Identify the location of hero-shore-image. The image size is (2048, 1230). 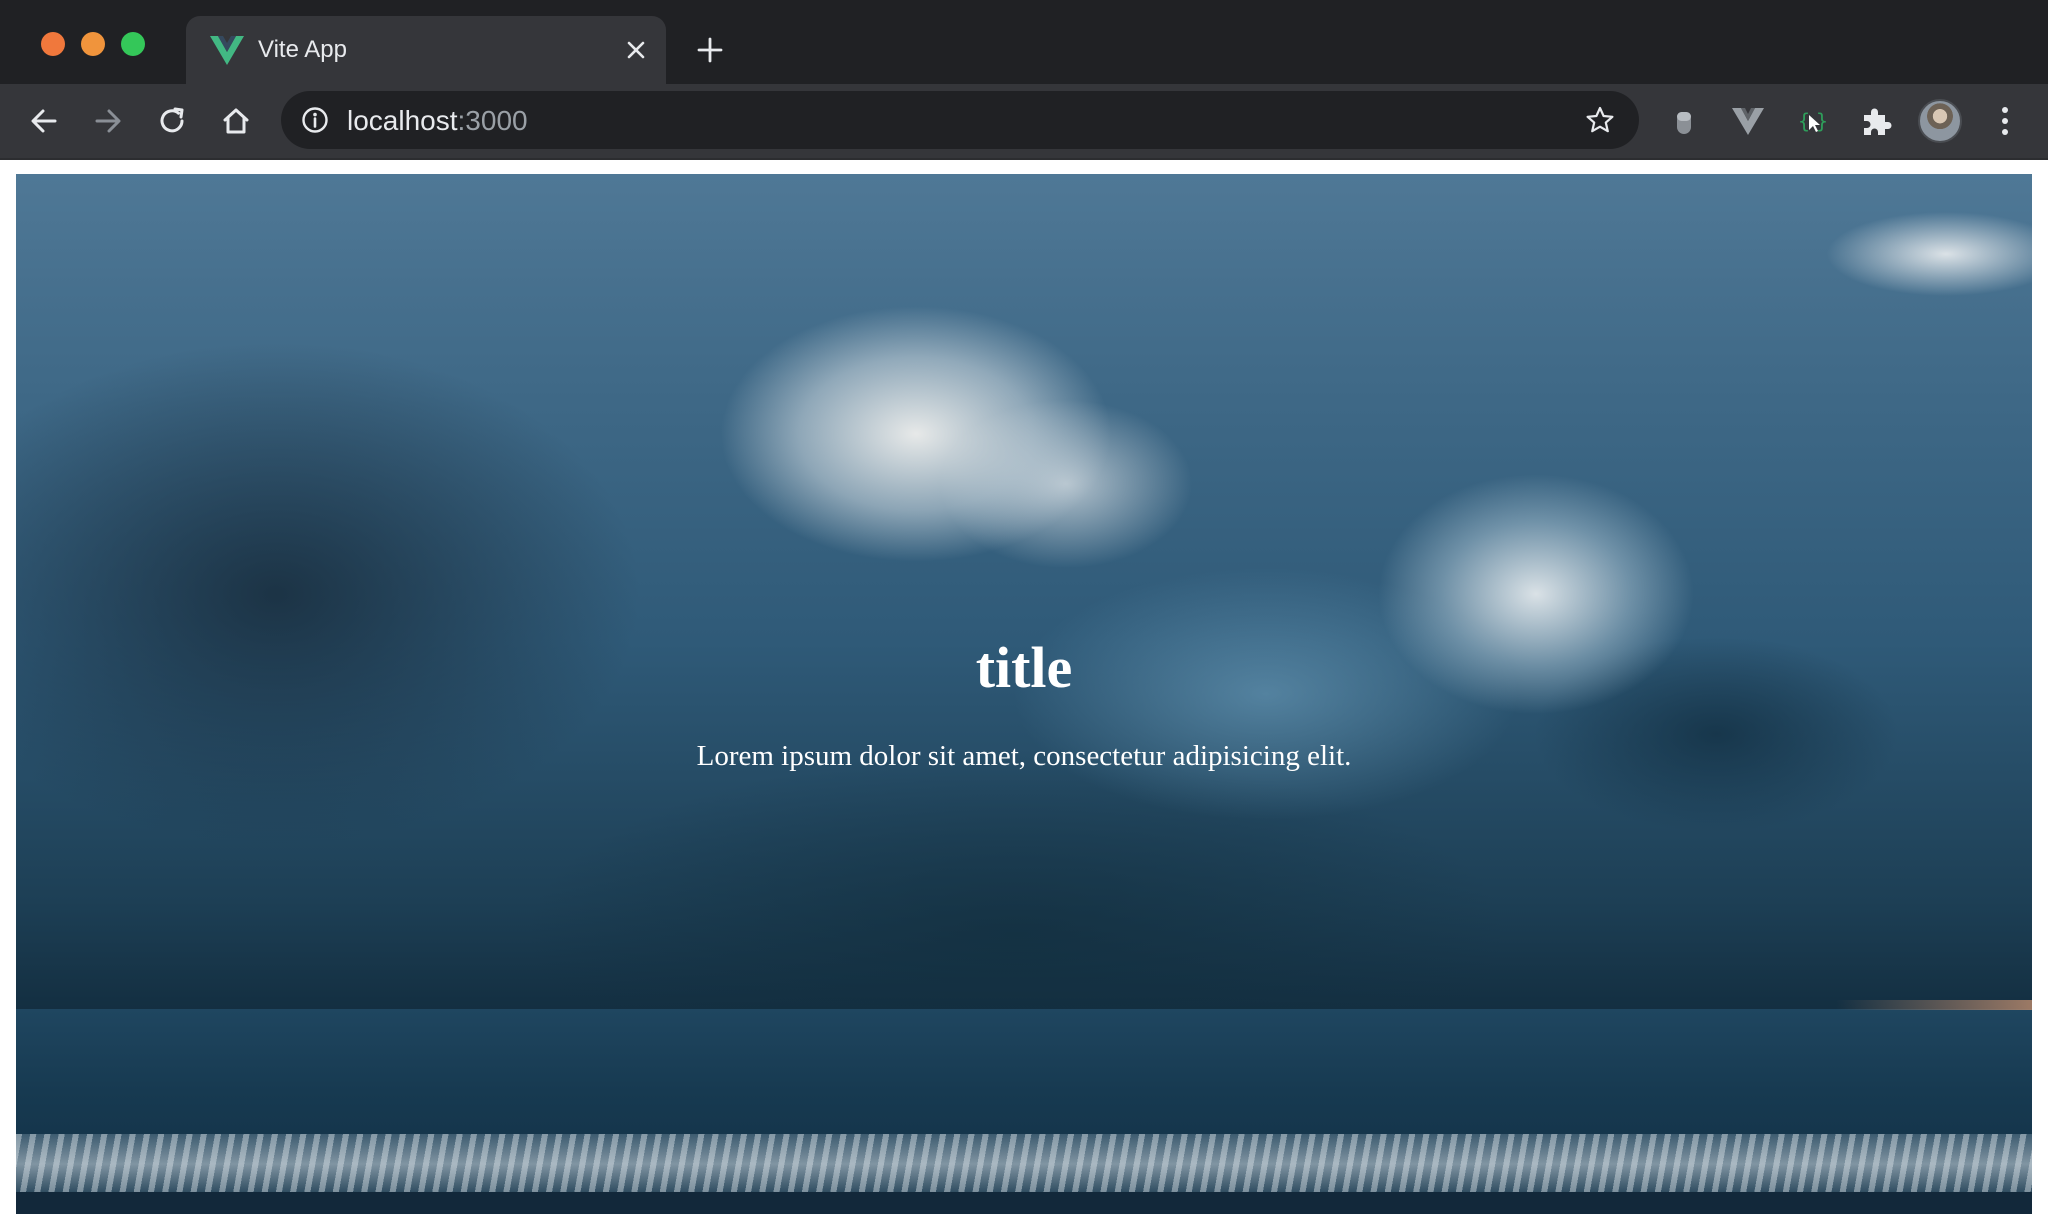
(1024, 1203).